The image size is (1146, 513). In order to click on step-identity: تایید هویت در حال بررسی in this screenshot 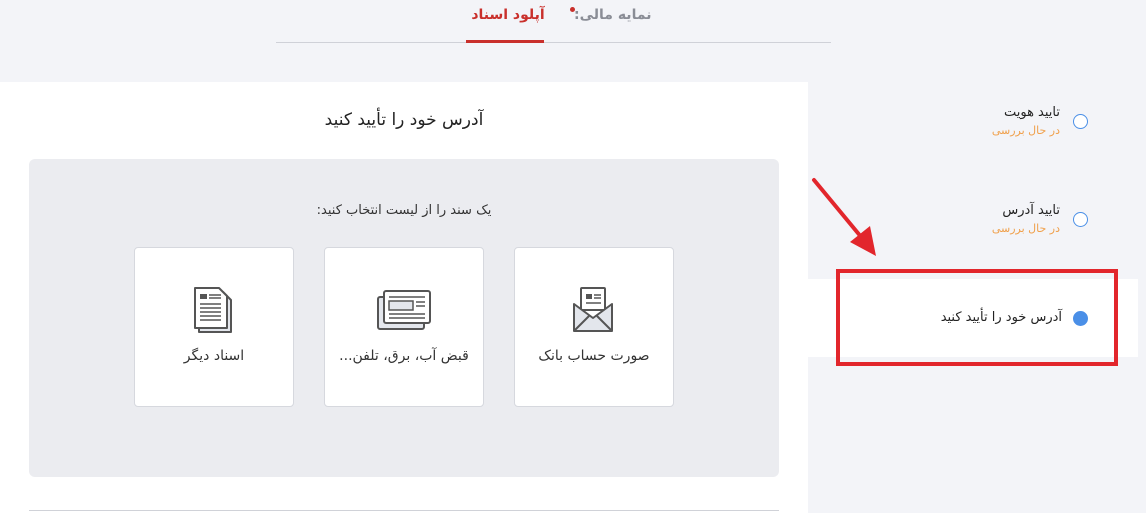, I will do `click(1010, 121)`.